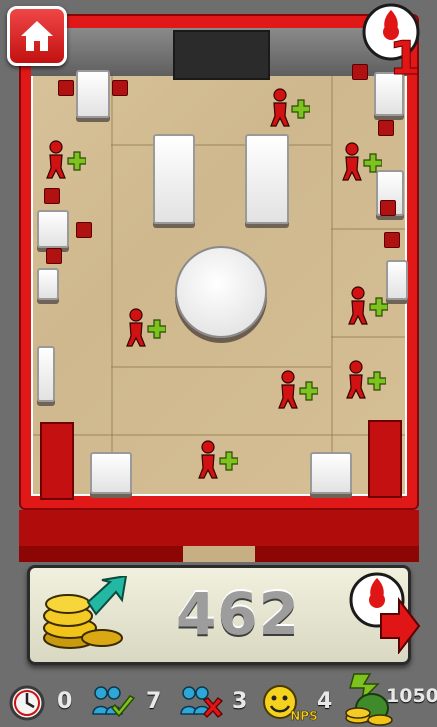  I want to click on level-number: 1, so click(405, 54).